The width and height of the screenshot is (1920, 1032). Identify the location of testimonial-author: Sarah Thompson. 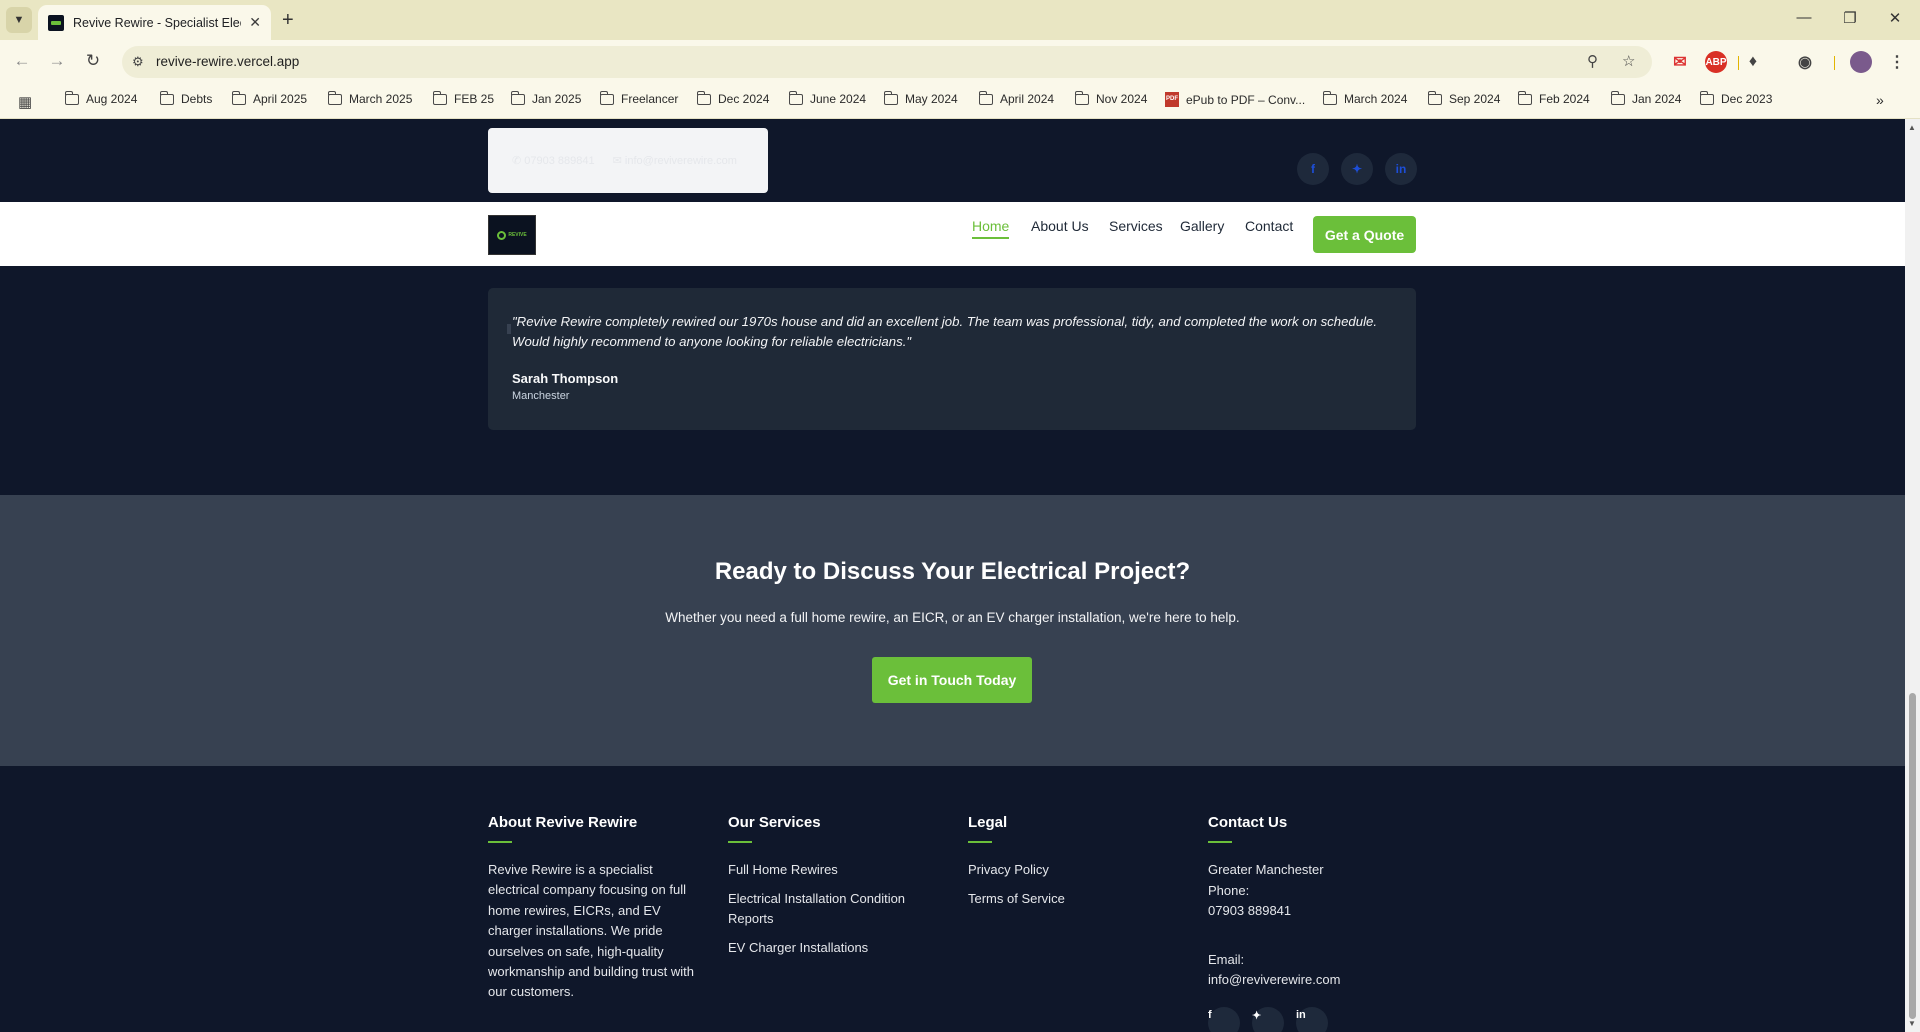
(565, 378).